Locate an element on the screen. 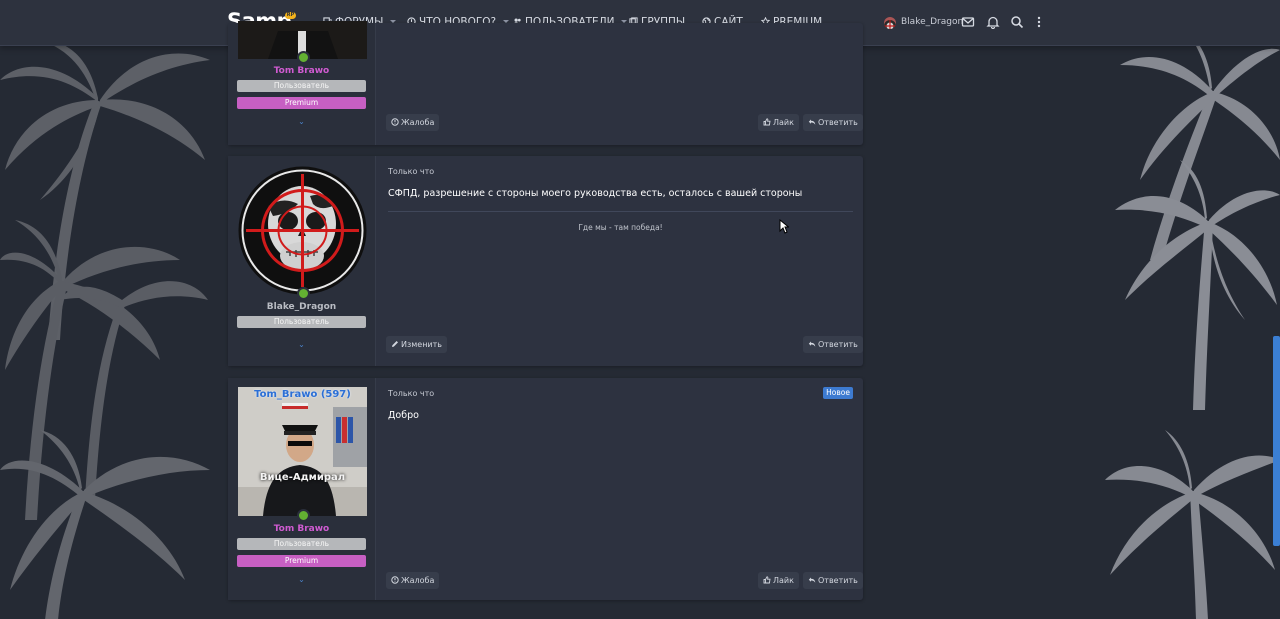 The image size is (1280, 619). post-author-panel: Tom Brawo Пользователь Premium ⌄ is located at coordinates (302, 83).